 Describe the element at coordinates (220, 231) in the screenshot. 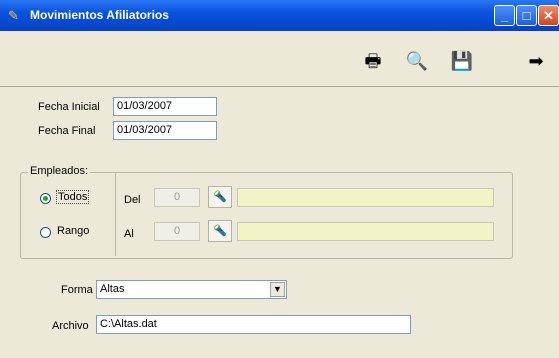

I see `al-lookup-button: 🔦` at that location.